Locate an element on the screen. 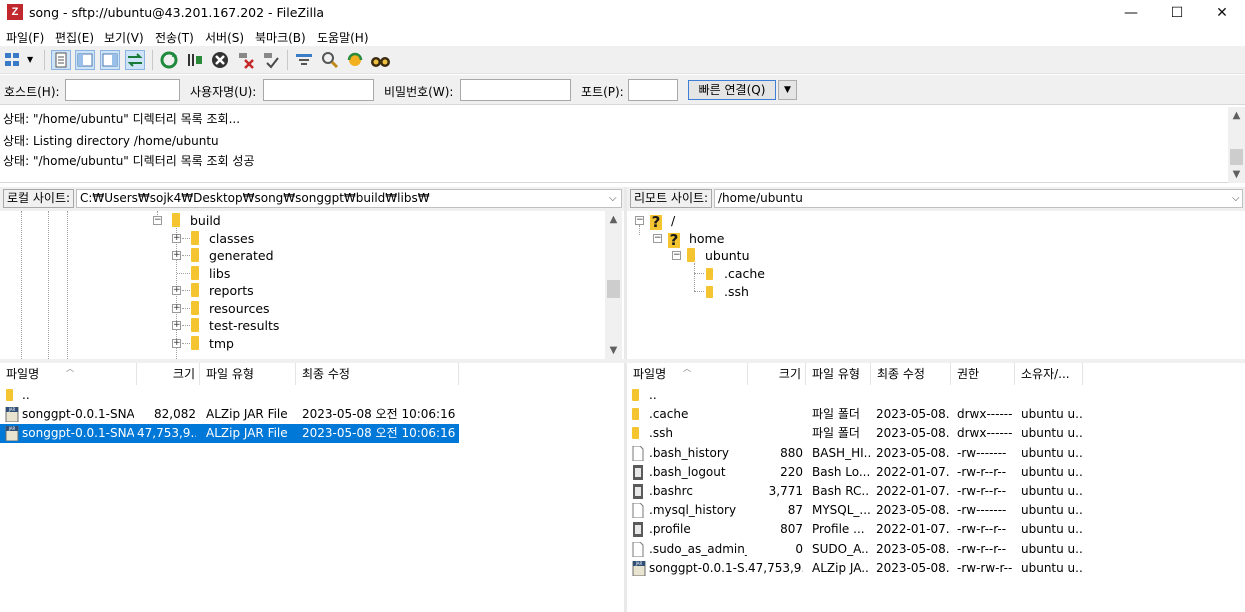 The height and width of the screenshot is (612, 1245). port-input is located at coordinates (653, 90).